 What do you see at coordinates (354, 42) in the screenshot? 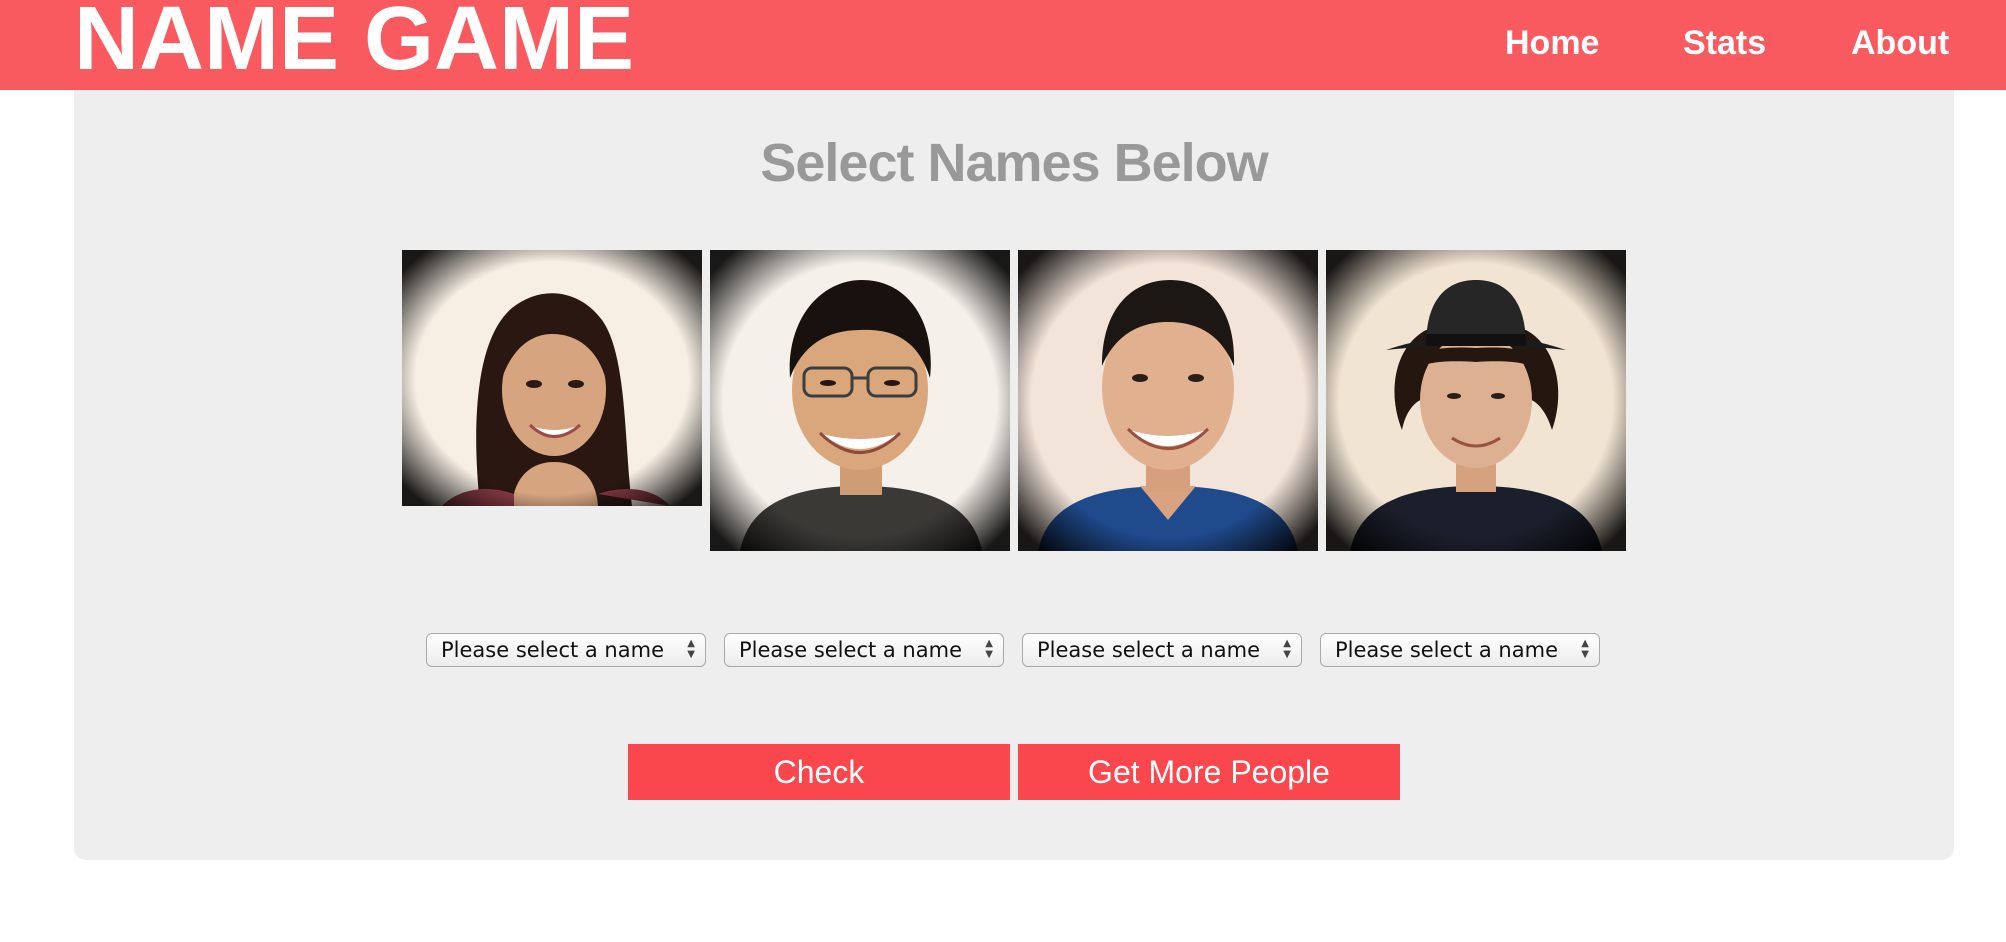
I see `brand-logo: NAME GAME` at bounding box center [354, 42].